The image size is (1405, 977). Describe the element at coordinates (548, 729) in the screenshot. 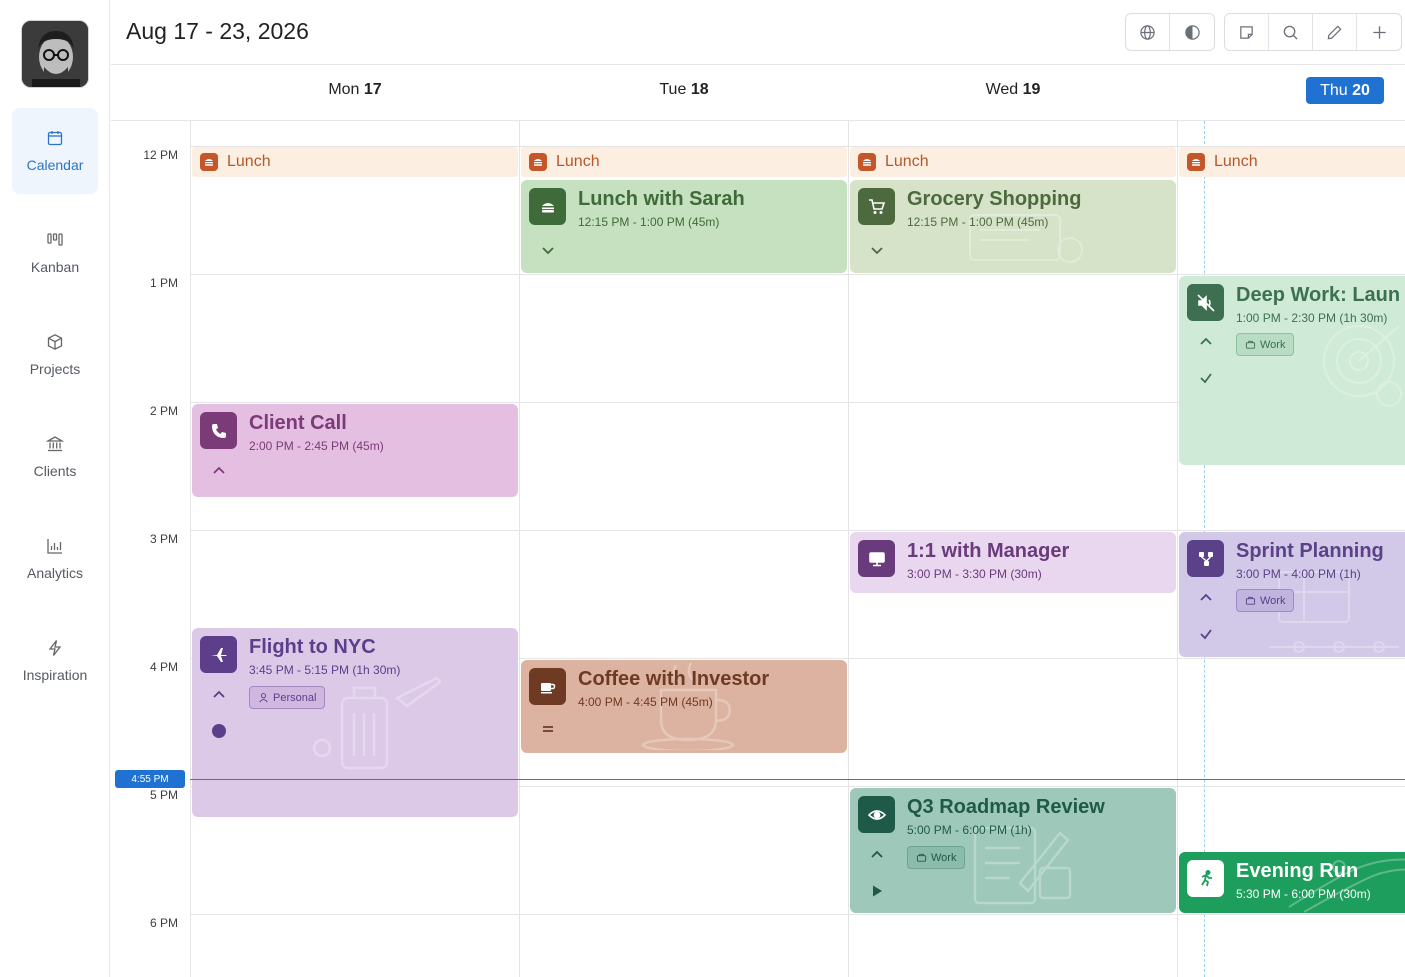

I see `details-button` at that location.